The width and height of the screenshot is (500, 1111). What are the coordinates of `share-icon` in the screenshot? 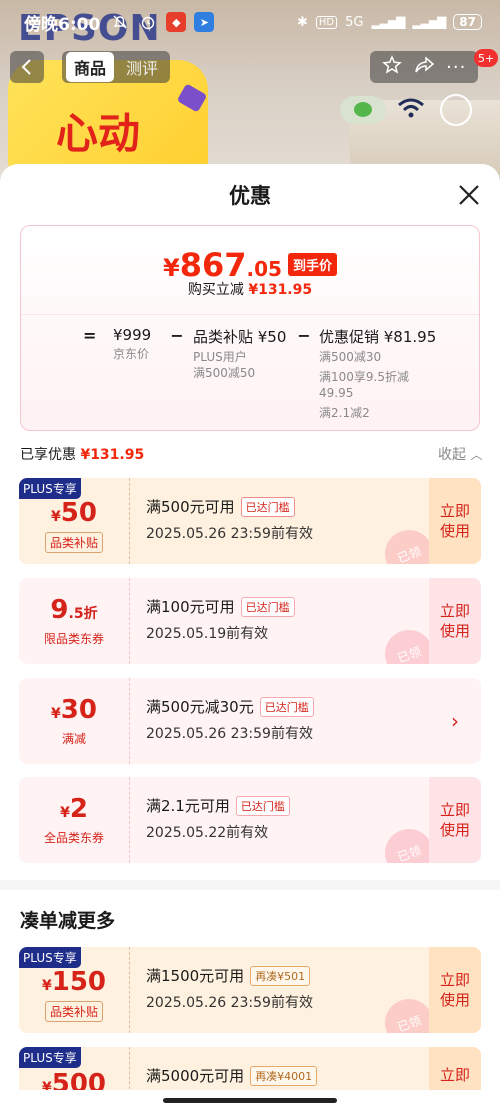 It's located at (424, 67).